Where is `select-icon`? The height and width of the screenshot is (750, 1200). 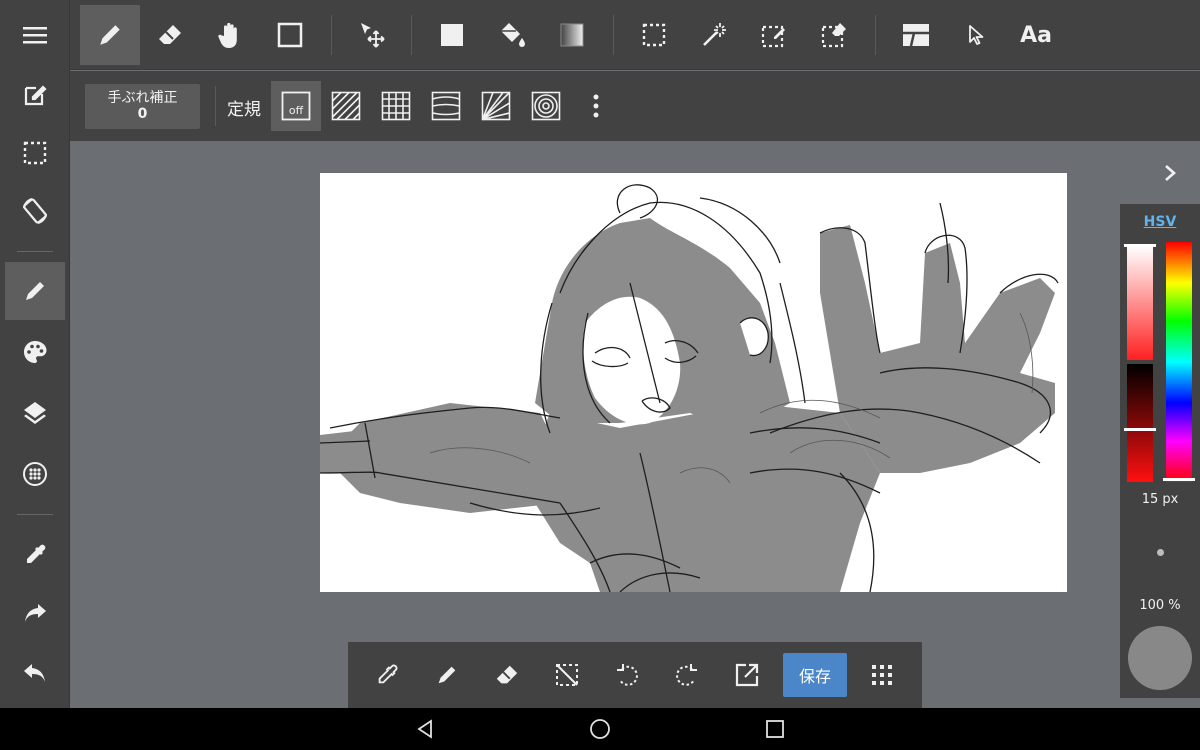 select-icon is located at coordinates (654, 35).